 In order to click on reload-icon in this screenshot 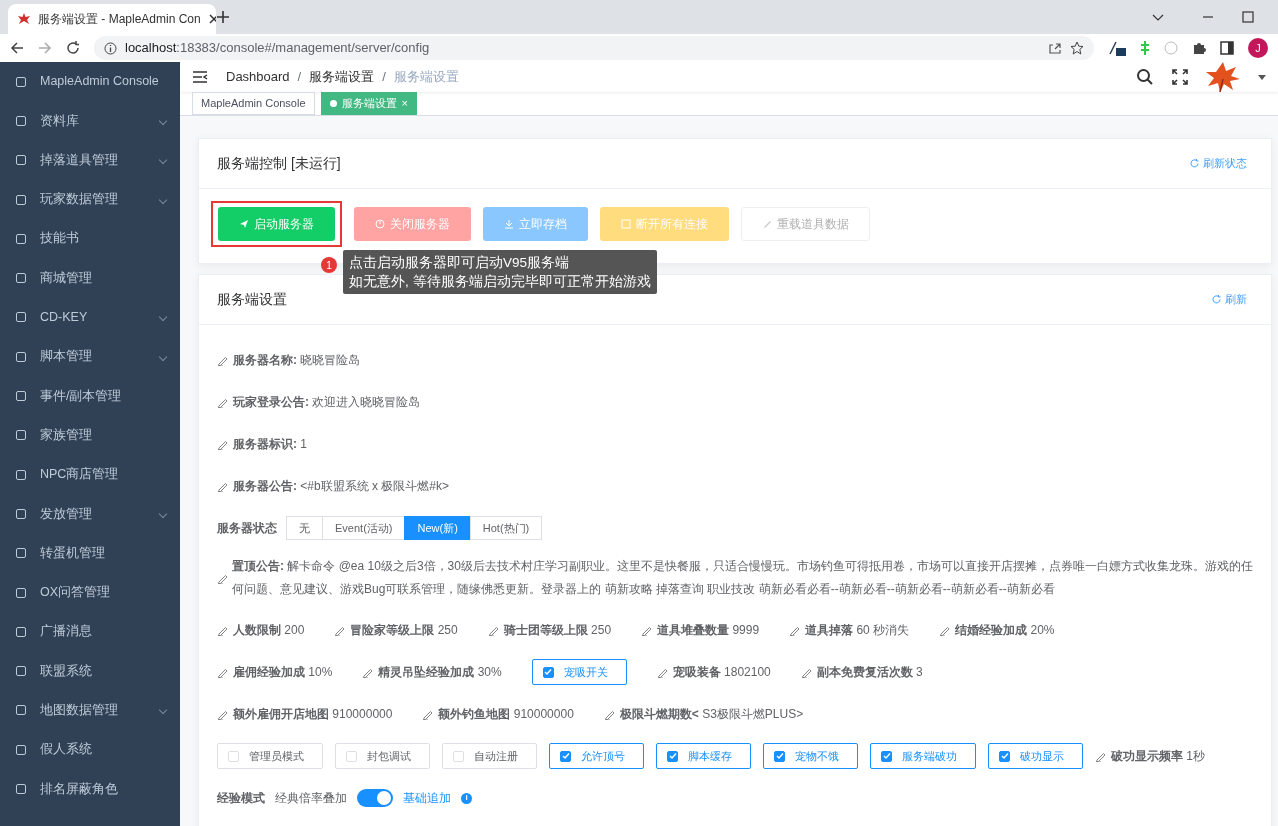, I will do `click(73, 48)`.